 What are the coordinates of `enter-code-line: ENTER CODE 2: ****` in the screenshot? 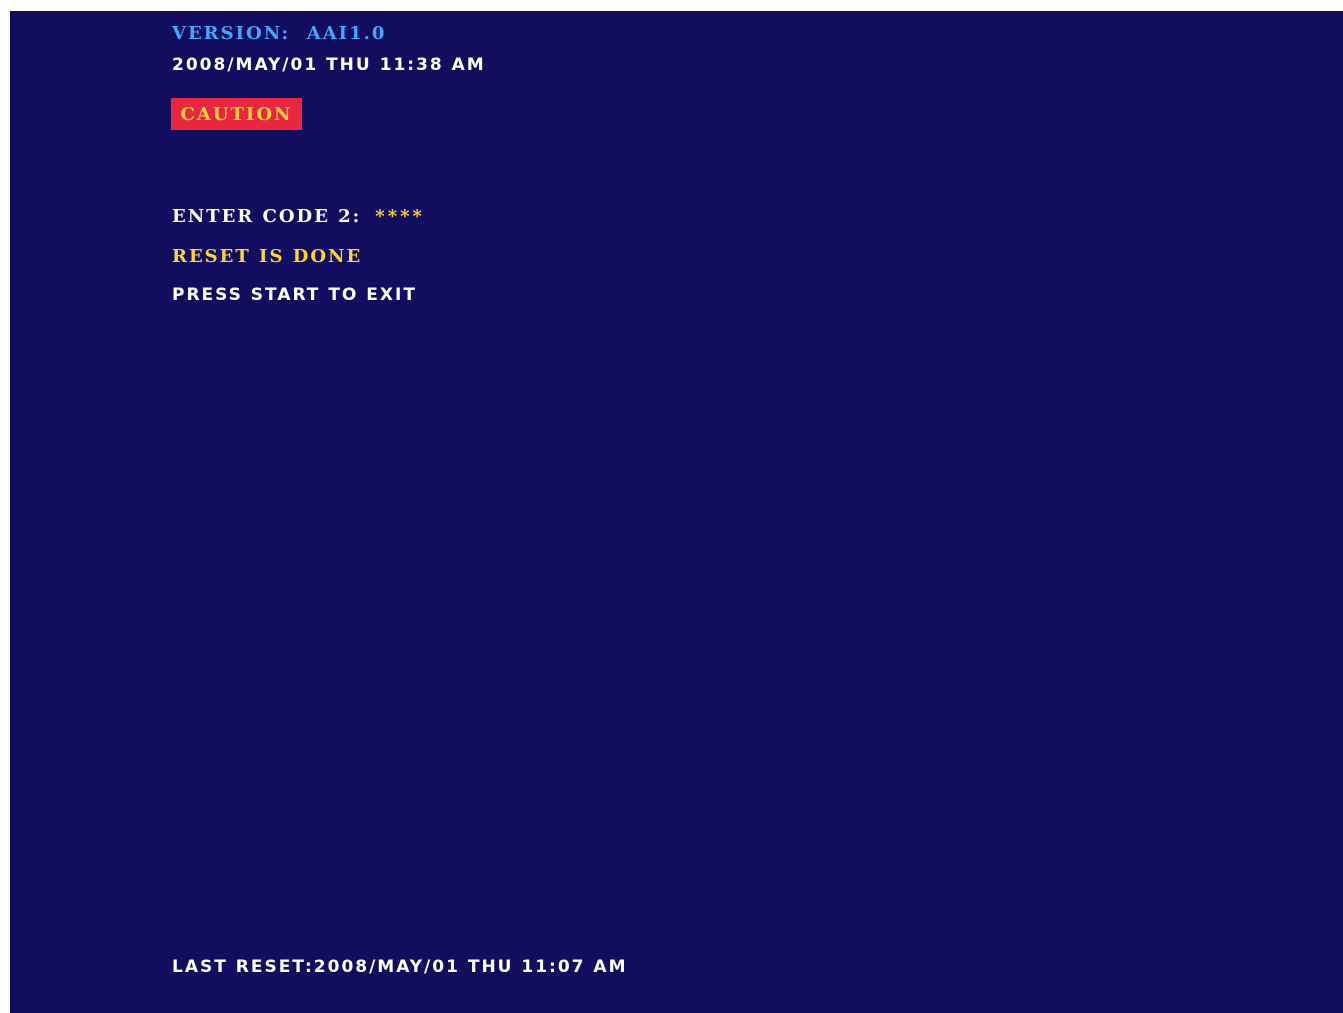 It's located at (298, 216).